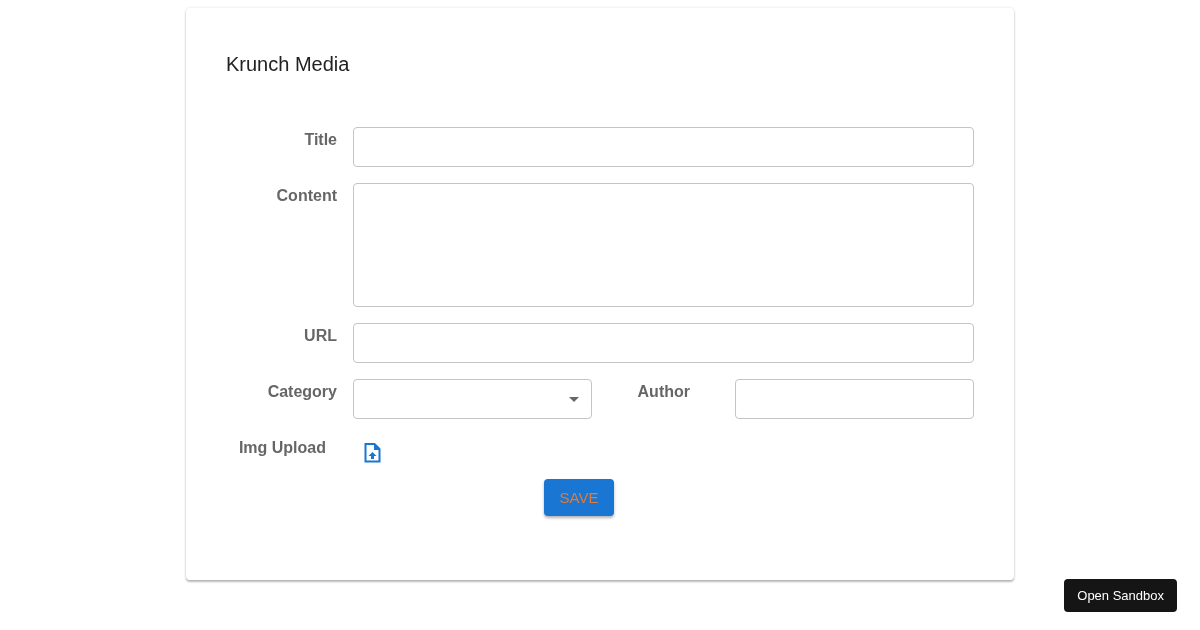 The image size is (1200, 630). What do you see at coordinates (281, 447) in the screenshot?
I see `field-label: Img Upload` at bounding box center [281, 447].